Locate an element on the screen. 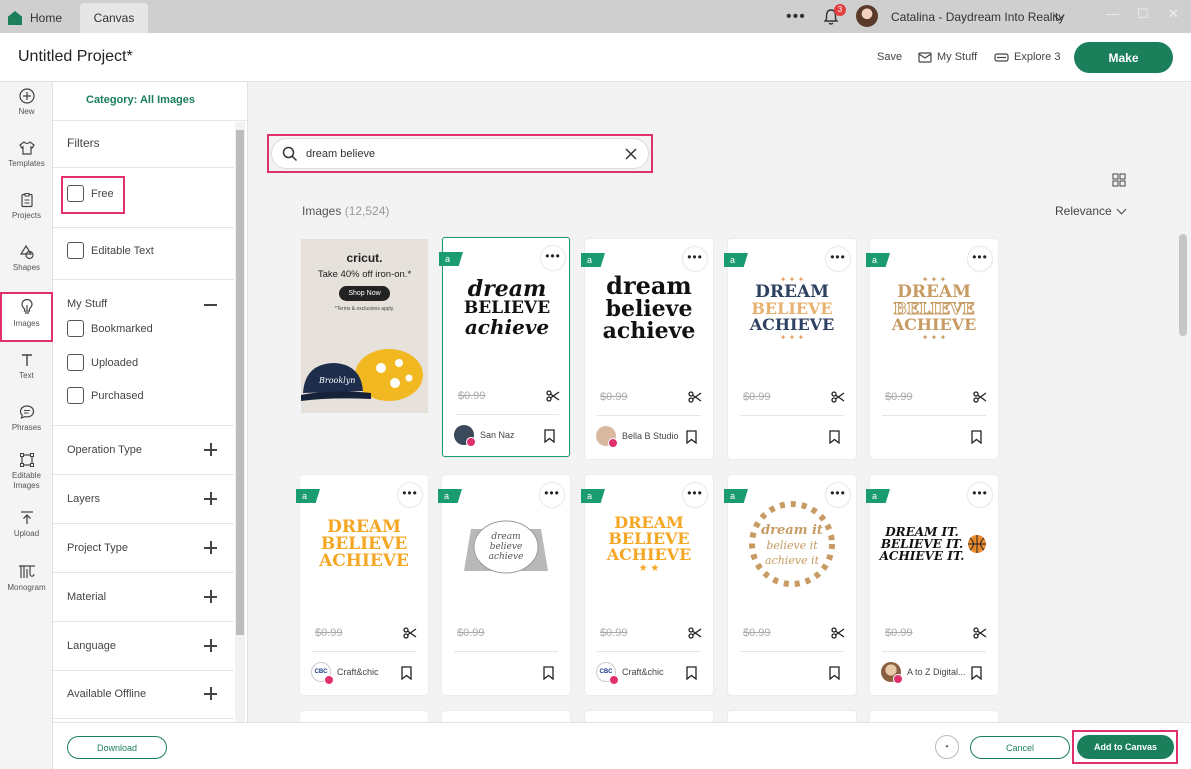  download-button: Download is located at coordinates (117, 747).